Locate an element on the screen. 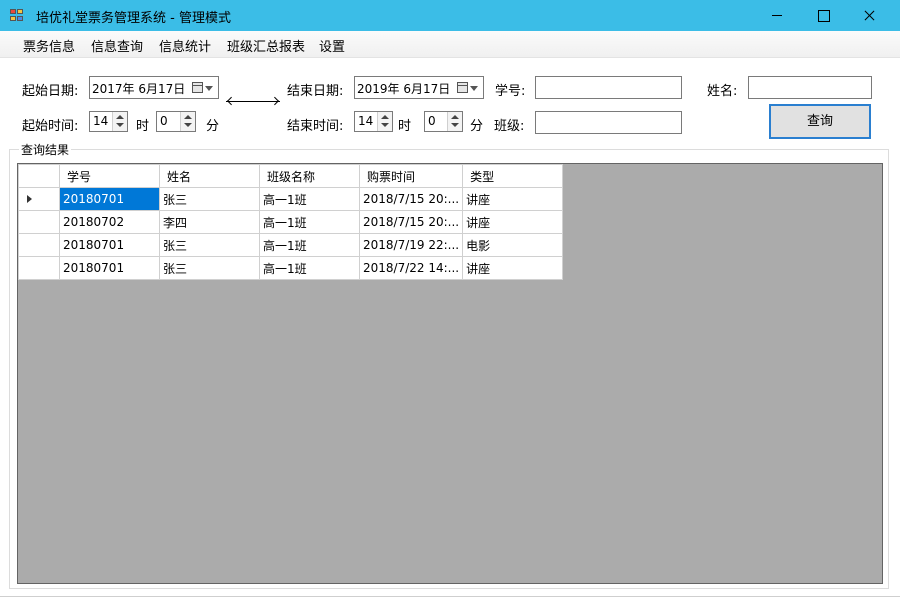 The width and height of the screenshot is (900, 600). start-hour-stepper: 14 is located at coordinates (108, 121).